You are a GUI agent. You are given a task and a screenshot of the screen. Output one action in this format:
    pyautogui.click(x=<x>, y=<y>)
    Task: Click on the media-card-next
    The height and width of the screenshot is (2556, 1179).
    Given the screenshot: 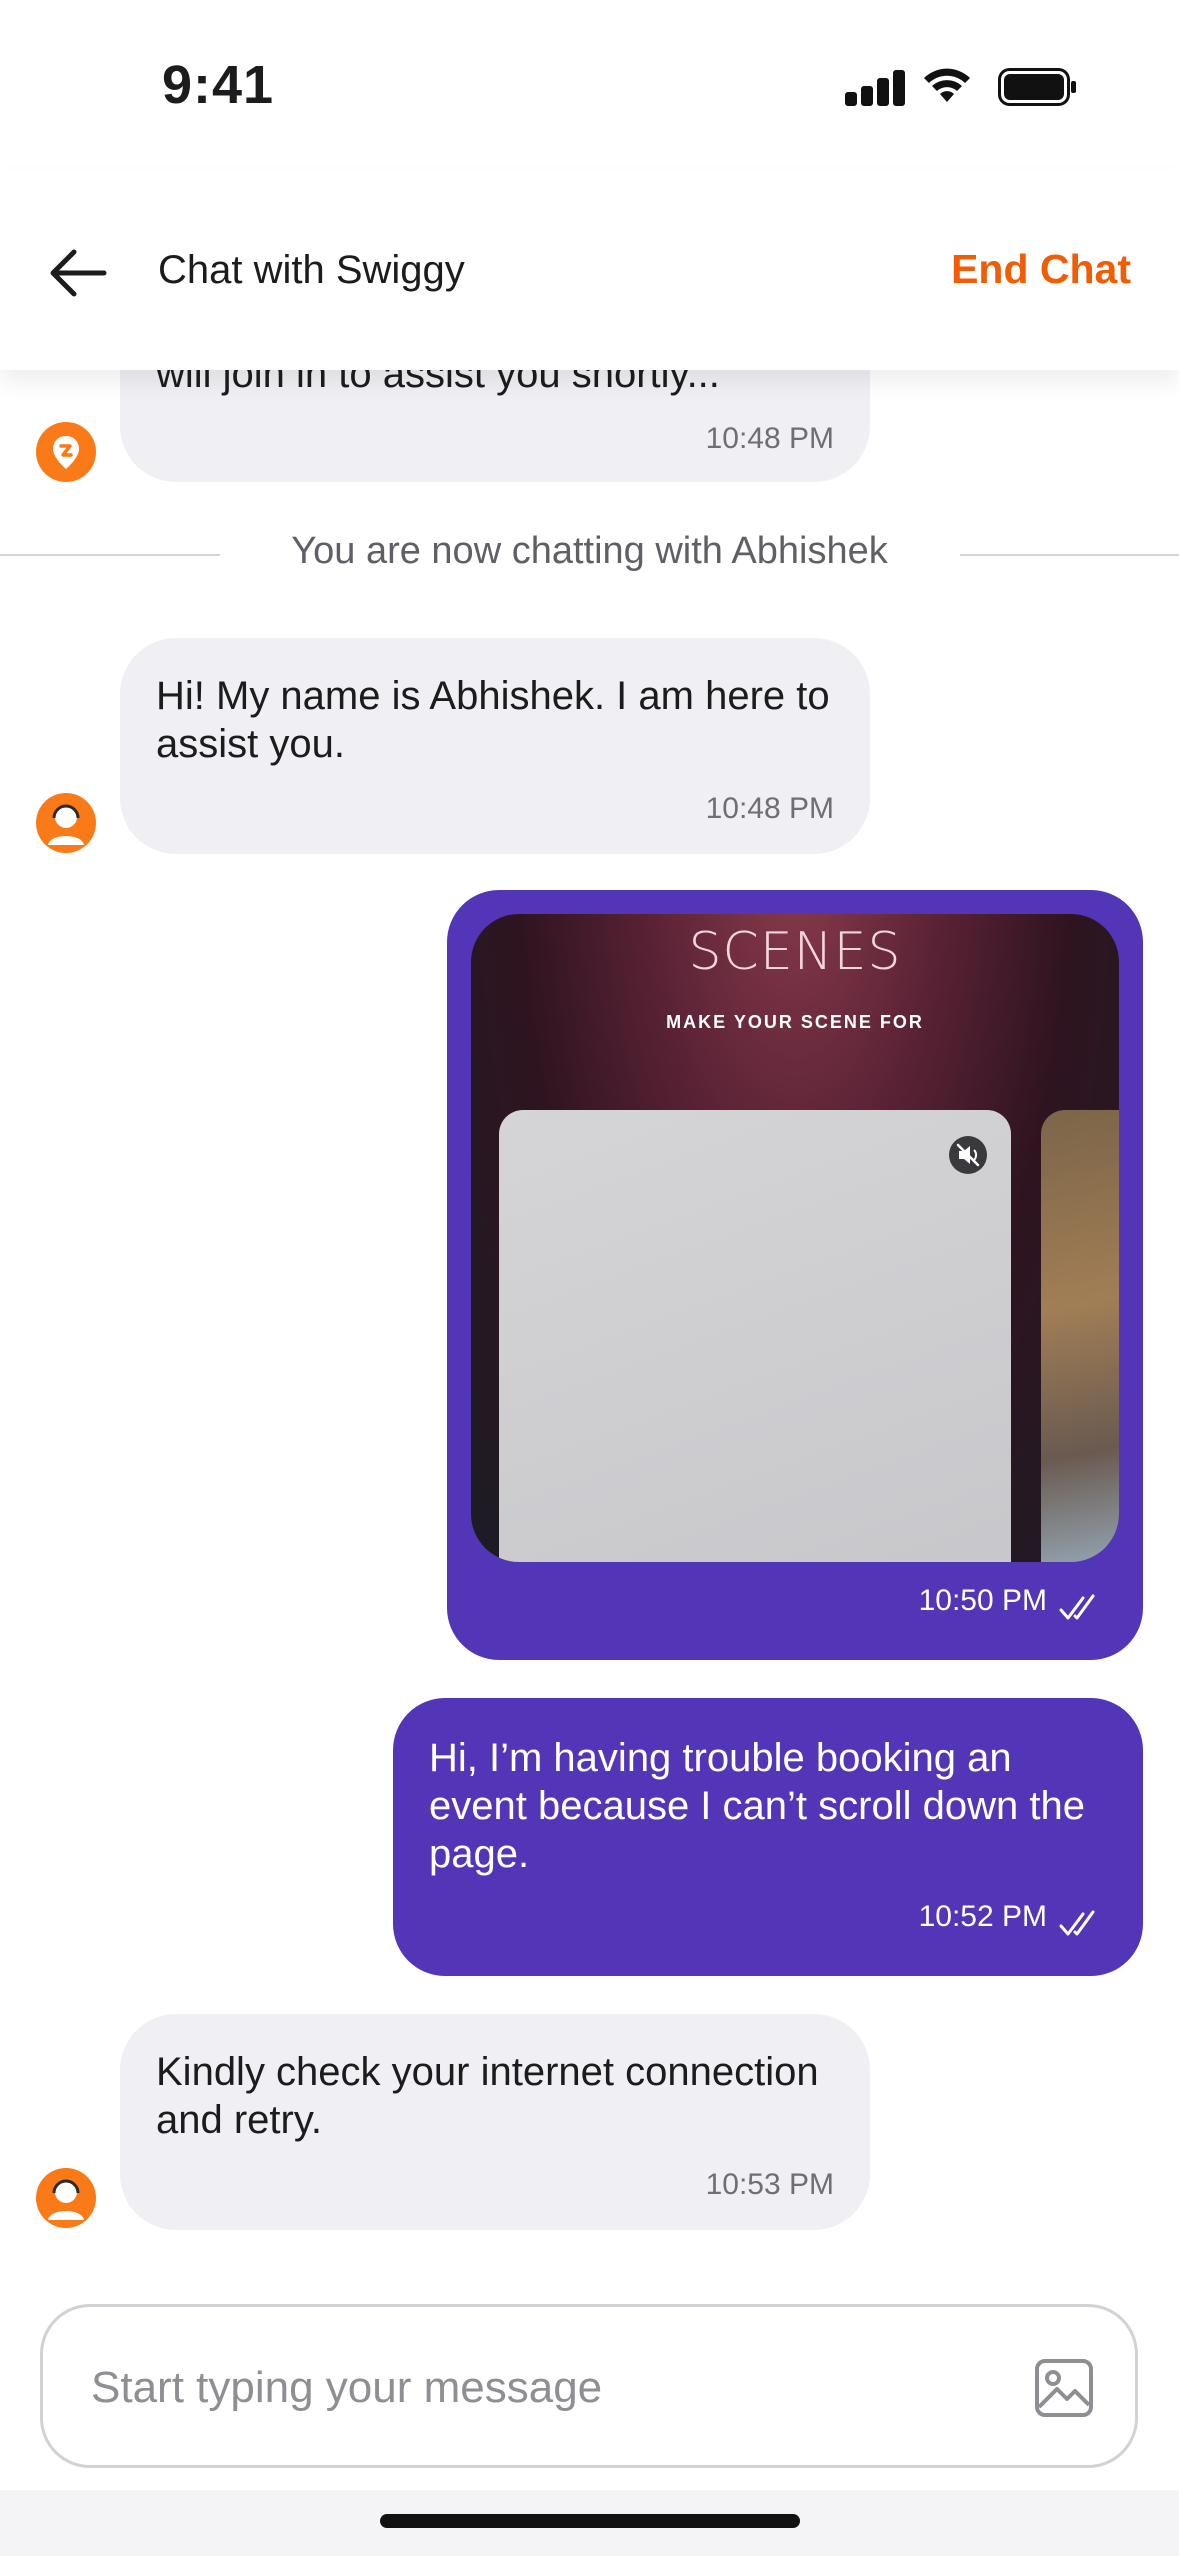 What is the action you would take?
    pyautogui.click(x=1080, y=1336)
    